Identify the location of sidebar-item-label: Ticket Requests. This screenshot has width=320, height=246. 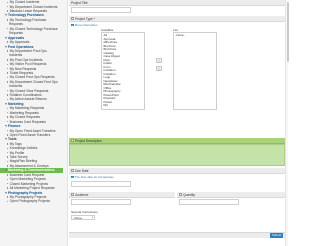
(21, 73).